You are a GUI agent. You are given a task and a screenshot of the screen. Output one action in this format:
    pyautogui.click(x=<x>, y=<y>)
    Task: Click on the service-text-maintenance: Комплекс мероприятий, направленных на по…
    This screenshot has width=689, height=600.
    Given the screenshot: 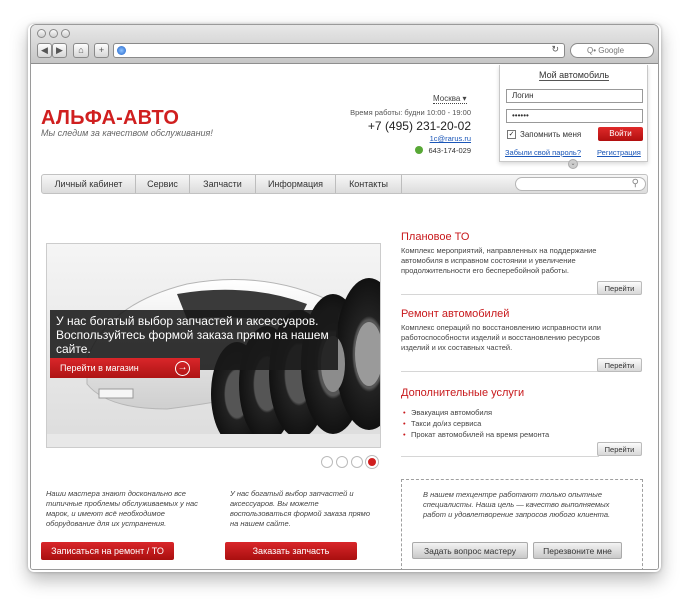 What is the action you would take?
    pyautogui.click(x=499, y=260)
    